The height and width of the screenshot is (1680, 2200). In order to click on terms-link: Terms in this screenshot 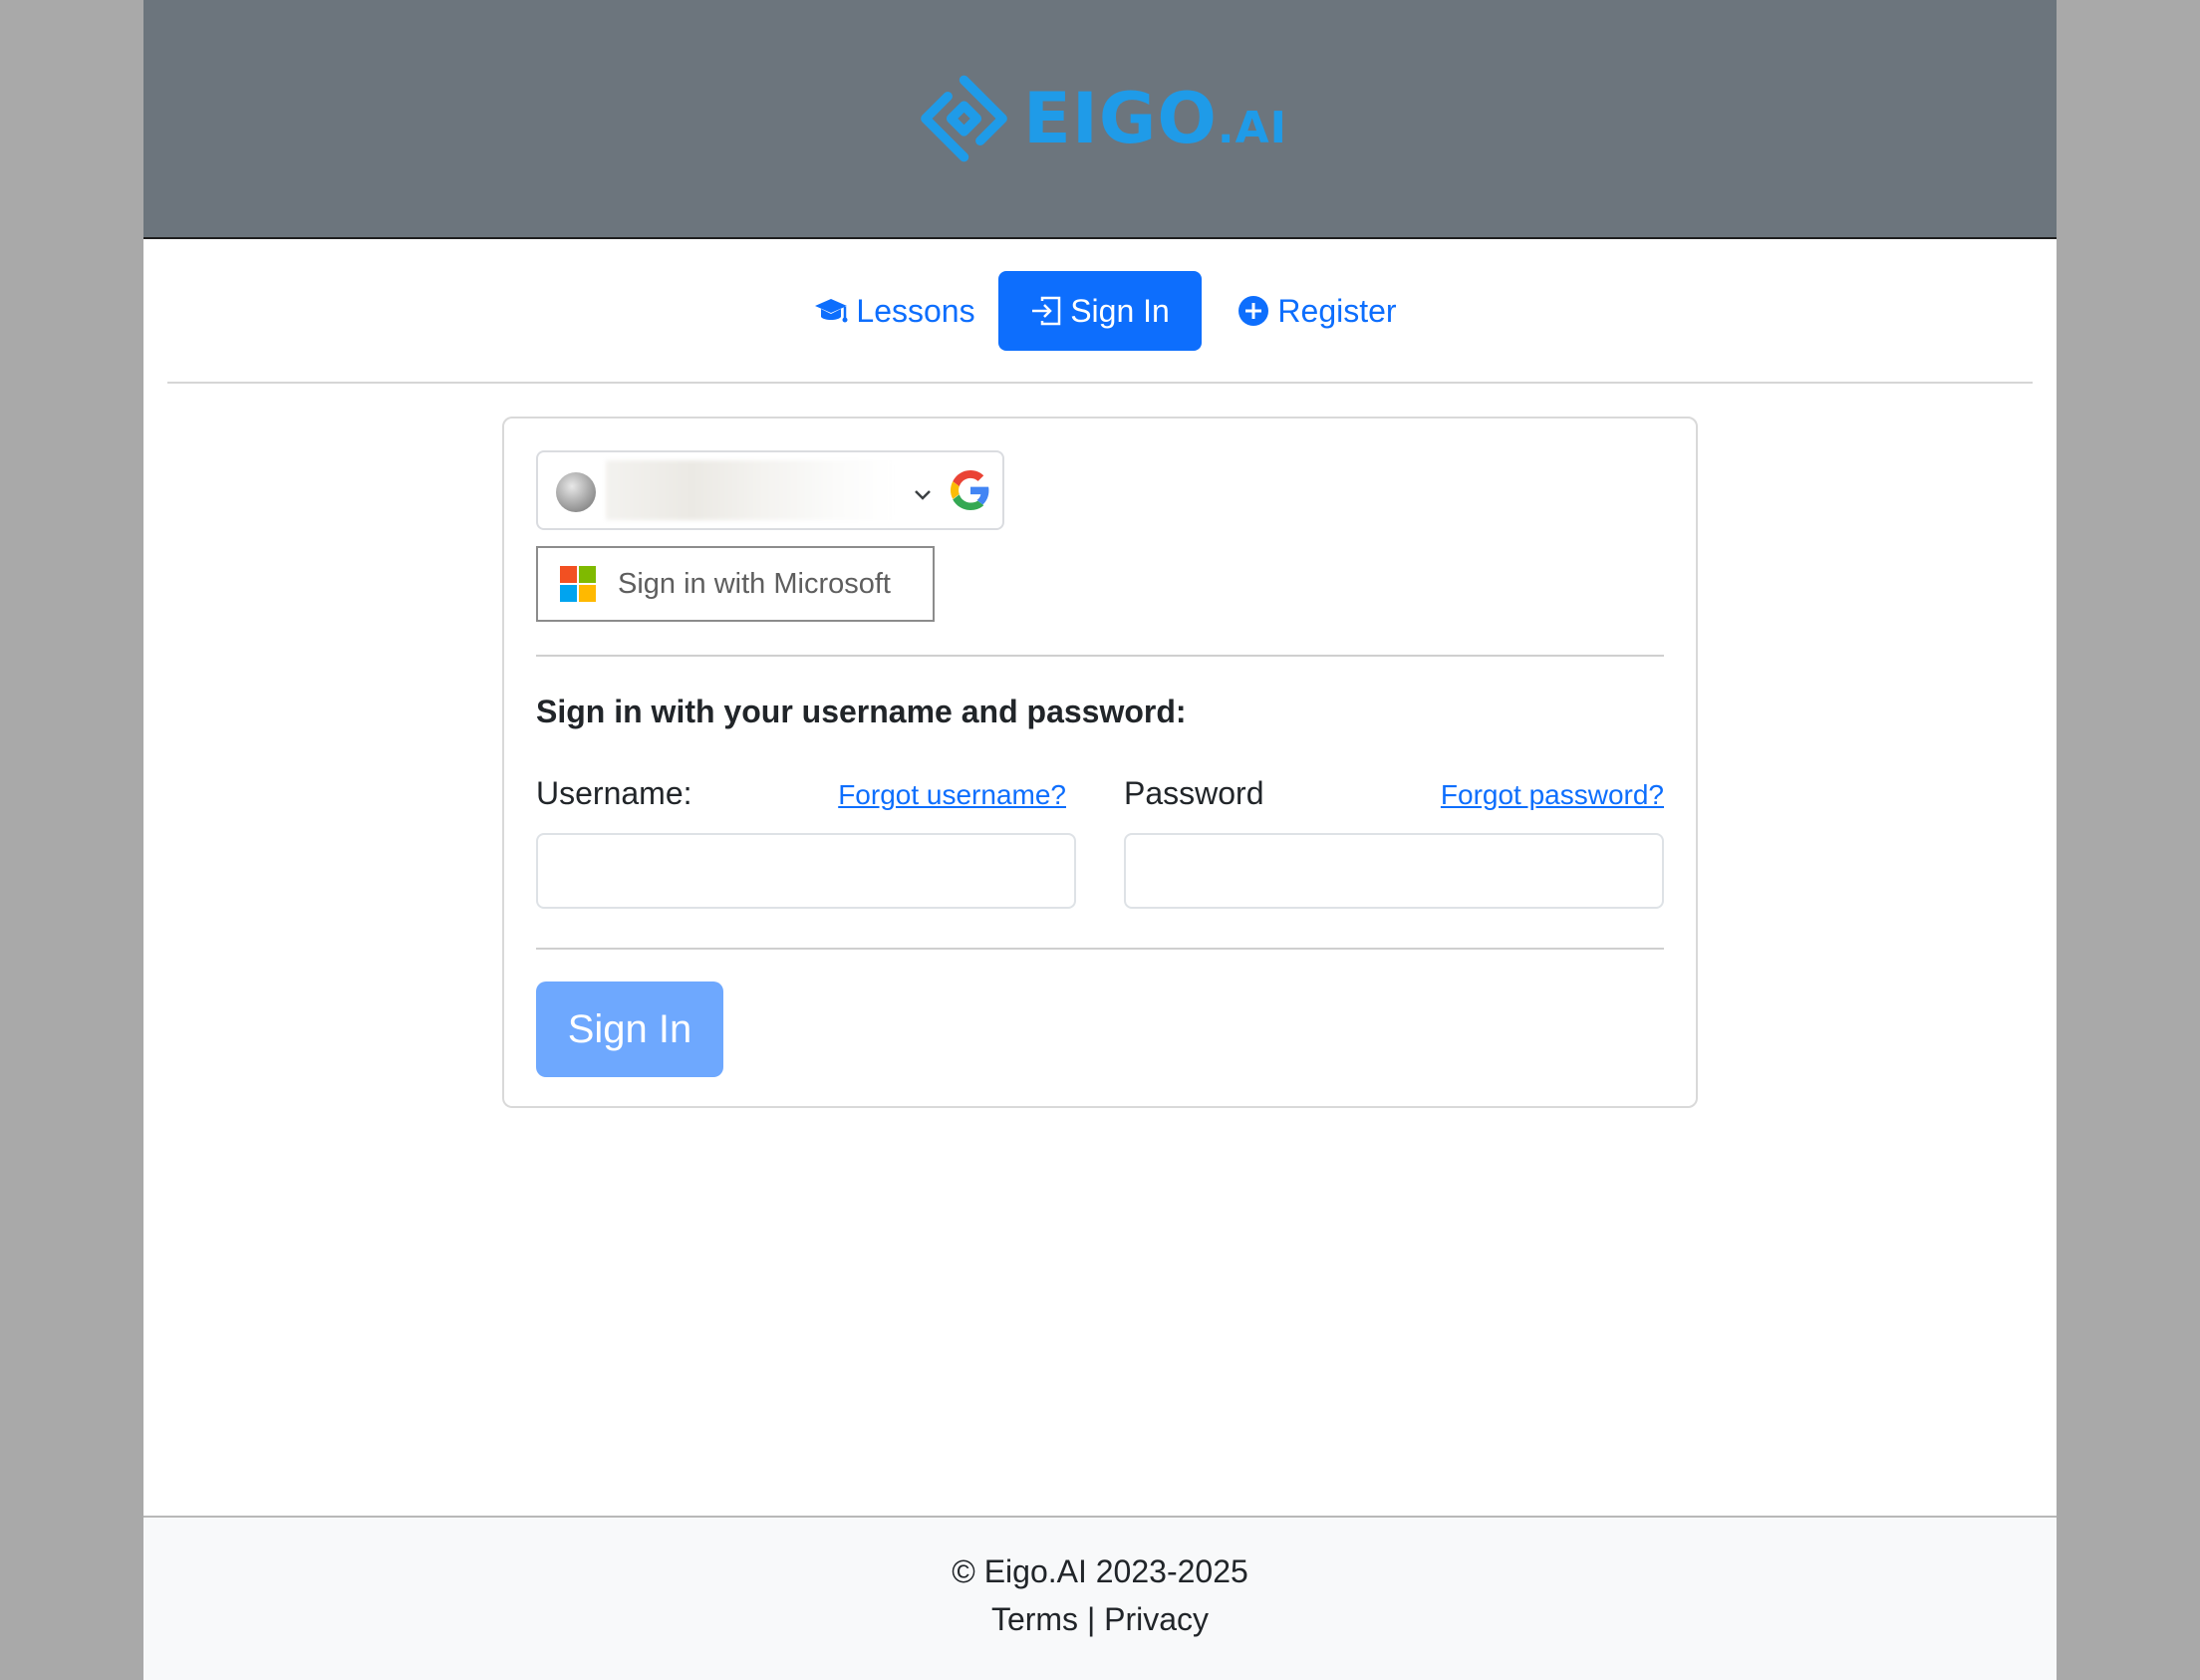, I will do `click(1034, 1619)`.